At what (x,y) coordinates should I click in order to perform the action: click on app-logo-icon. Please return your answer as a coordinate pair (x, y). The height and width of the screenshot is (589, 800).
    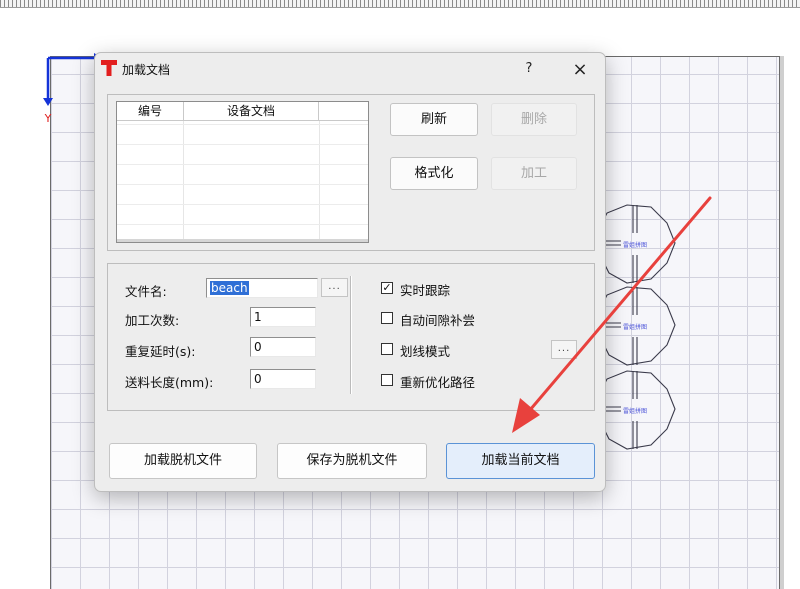
    Looking at the image, I should click on (109, 68).